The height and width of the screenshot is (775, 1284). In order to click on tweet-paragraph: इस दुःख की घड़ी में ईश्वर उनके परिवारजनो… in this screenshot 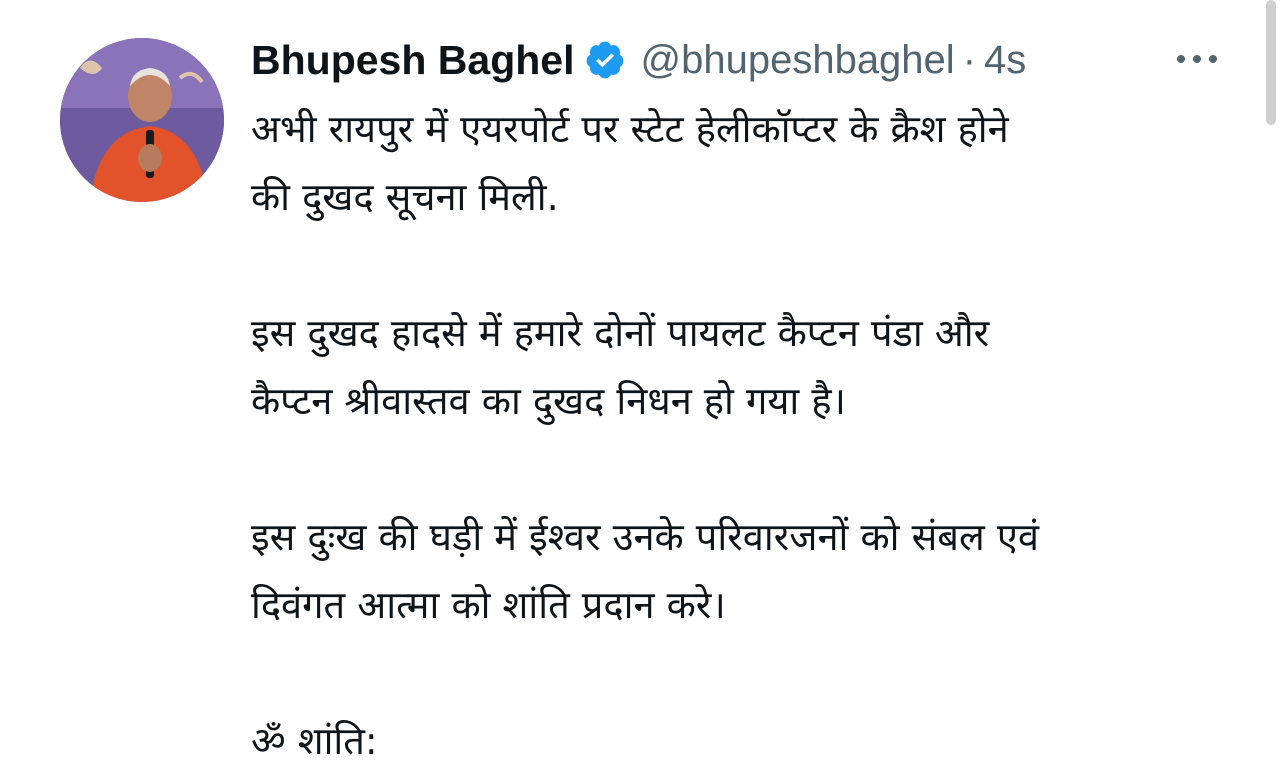, I will do `click(645, 571)`.